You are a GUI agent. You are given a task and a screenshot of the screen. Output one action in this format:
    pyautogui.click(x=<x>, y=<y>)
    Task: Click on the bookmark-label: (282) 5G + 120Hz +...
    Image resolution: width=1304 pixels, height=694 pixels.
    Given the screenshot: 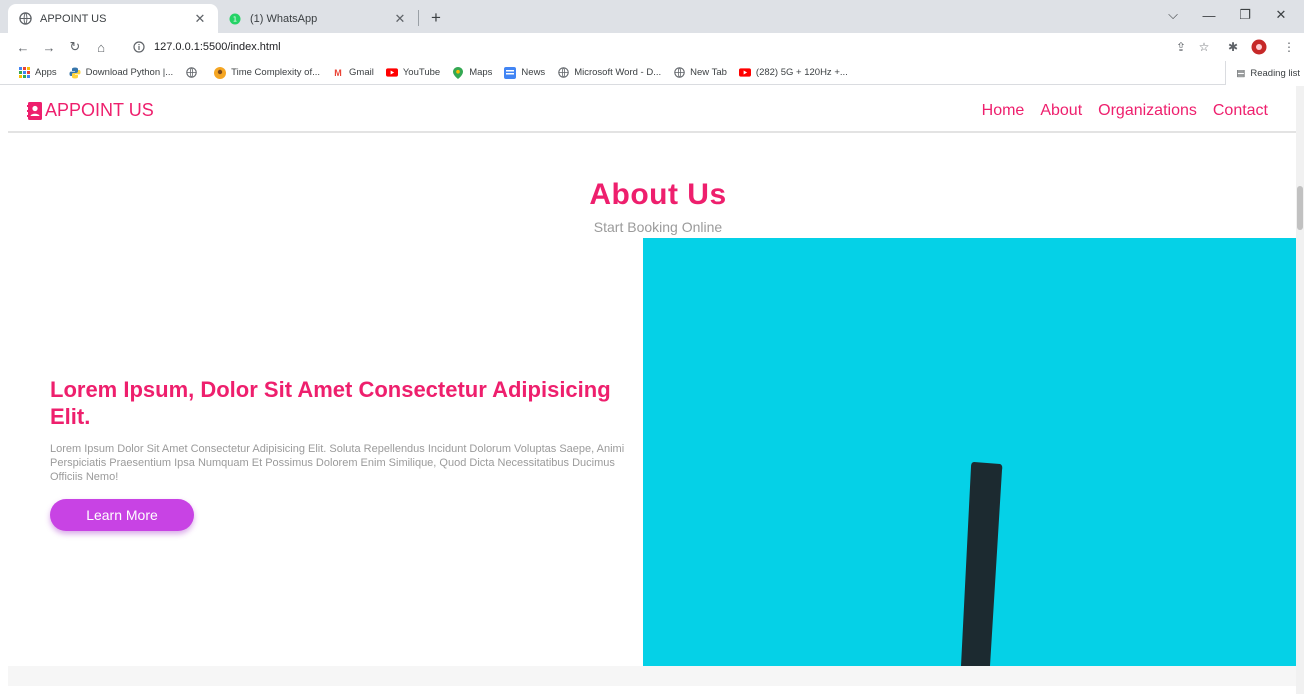 What is the action you would take?
    pyautogui.click(x=801, y=72)
    